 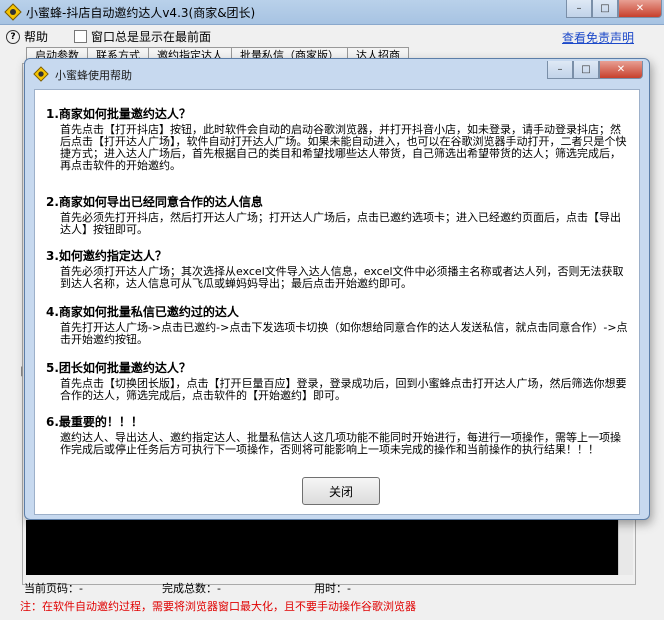 What do you see at coordinates (625, 547) in the screenshot?
I see `log-scrollbar` at bounding box center [625, 547].